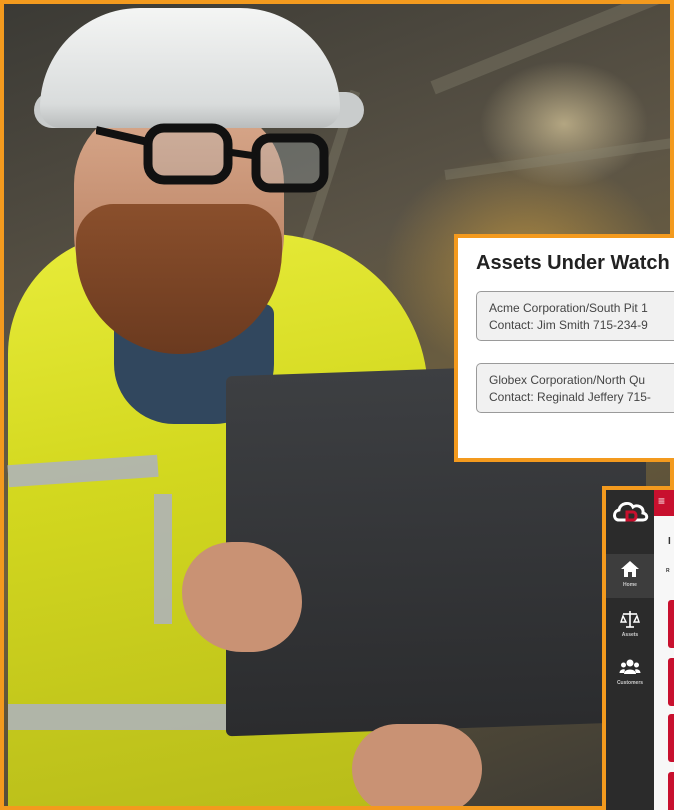  Describe the element at coordinates (631, 511) in the screenshot. I see `cloud-logo-icon` at that location.